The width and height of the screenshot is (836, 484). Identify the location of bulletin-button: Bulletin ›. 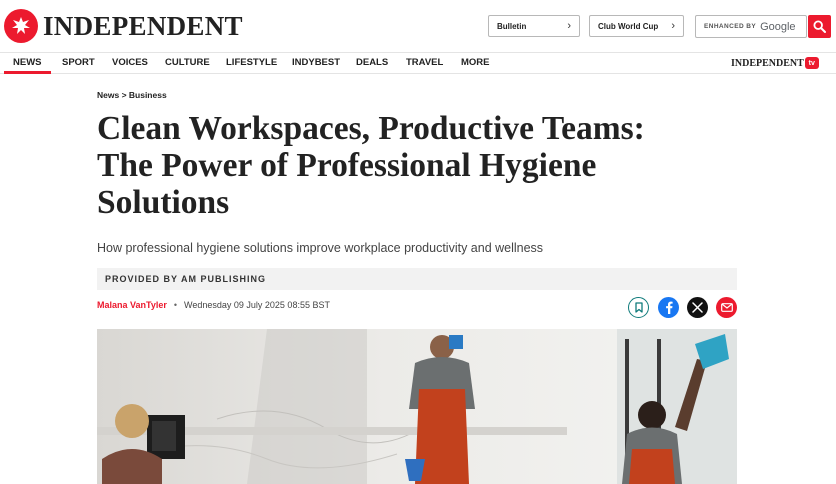
(534, 26).